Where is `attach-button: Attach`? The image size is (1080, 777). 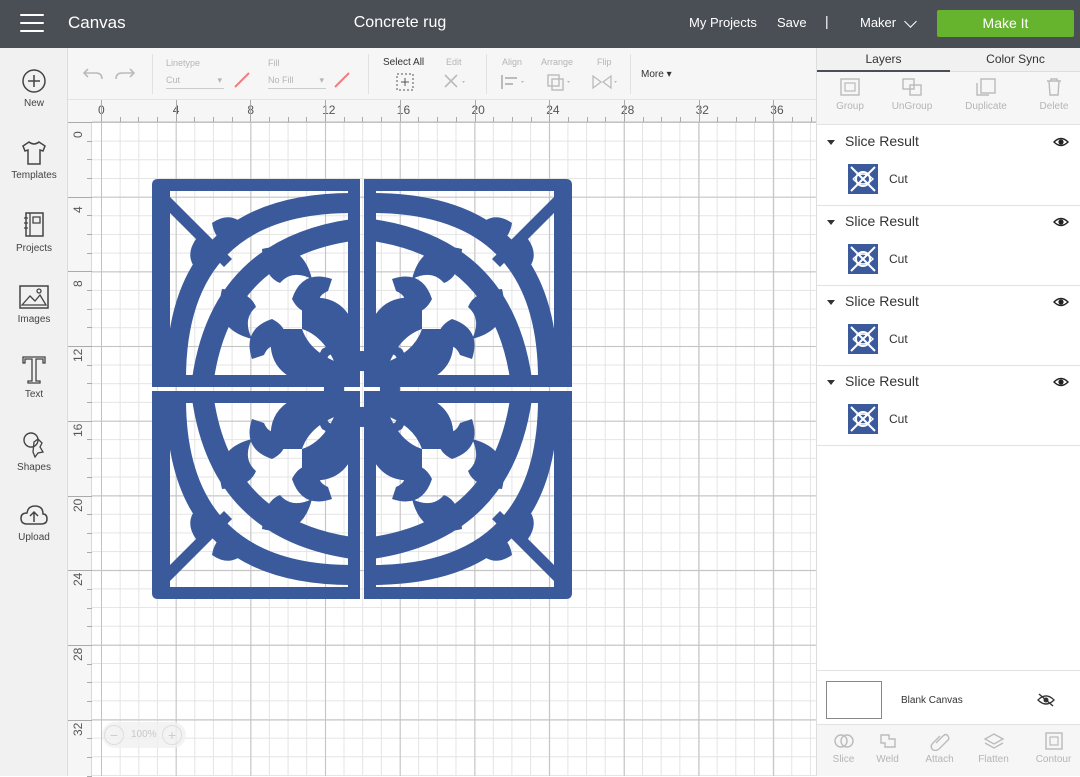
attach-button: Attach is located at coordinates (939, 751).